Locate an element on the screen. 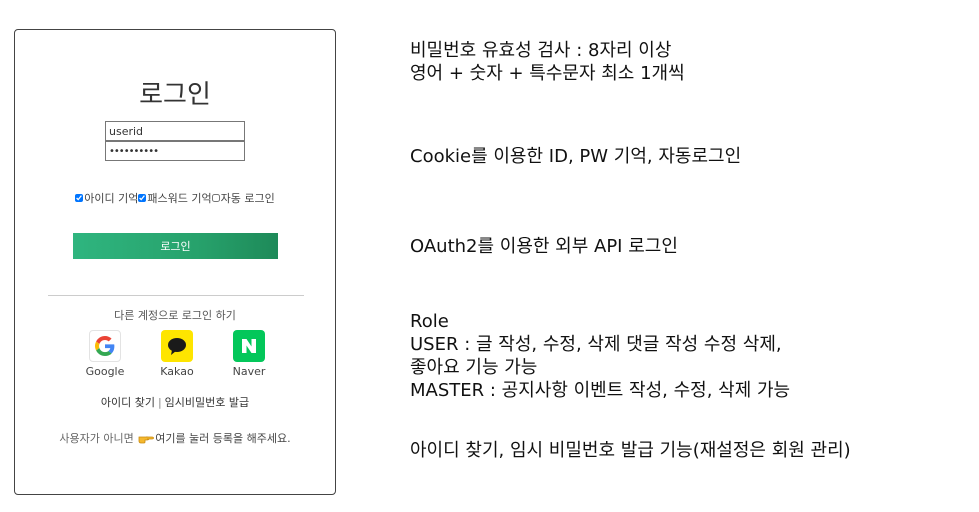 This screenshot has height=512, width=979. find-links: 아이디 찾기 | 임시비밀번호 발급 is located at coordinates (175, 402).